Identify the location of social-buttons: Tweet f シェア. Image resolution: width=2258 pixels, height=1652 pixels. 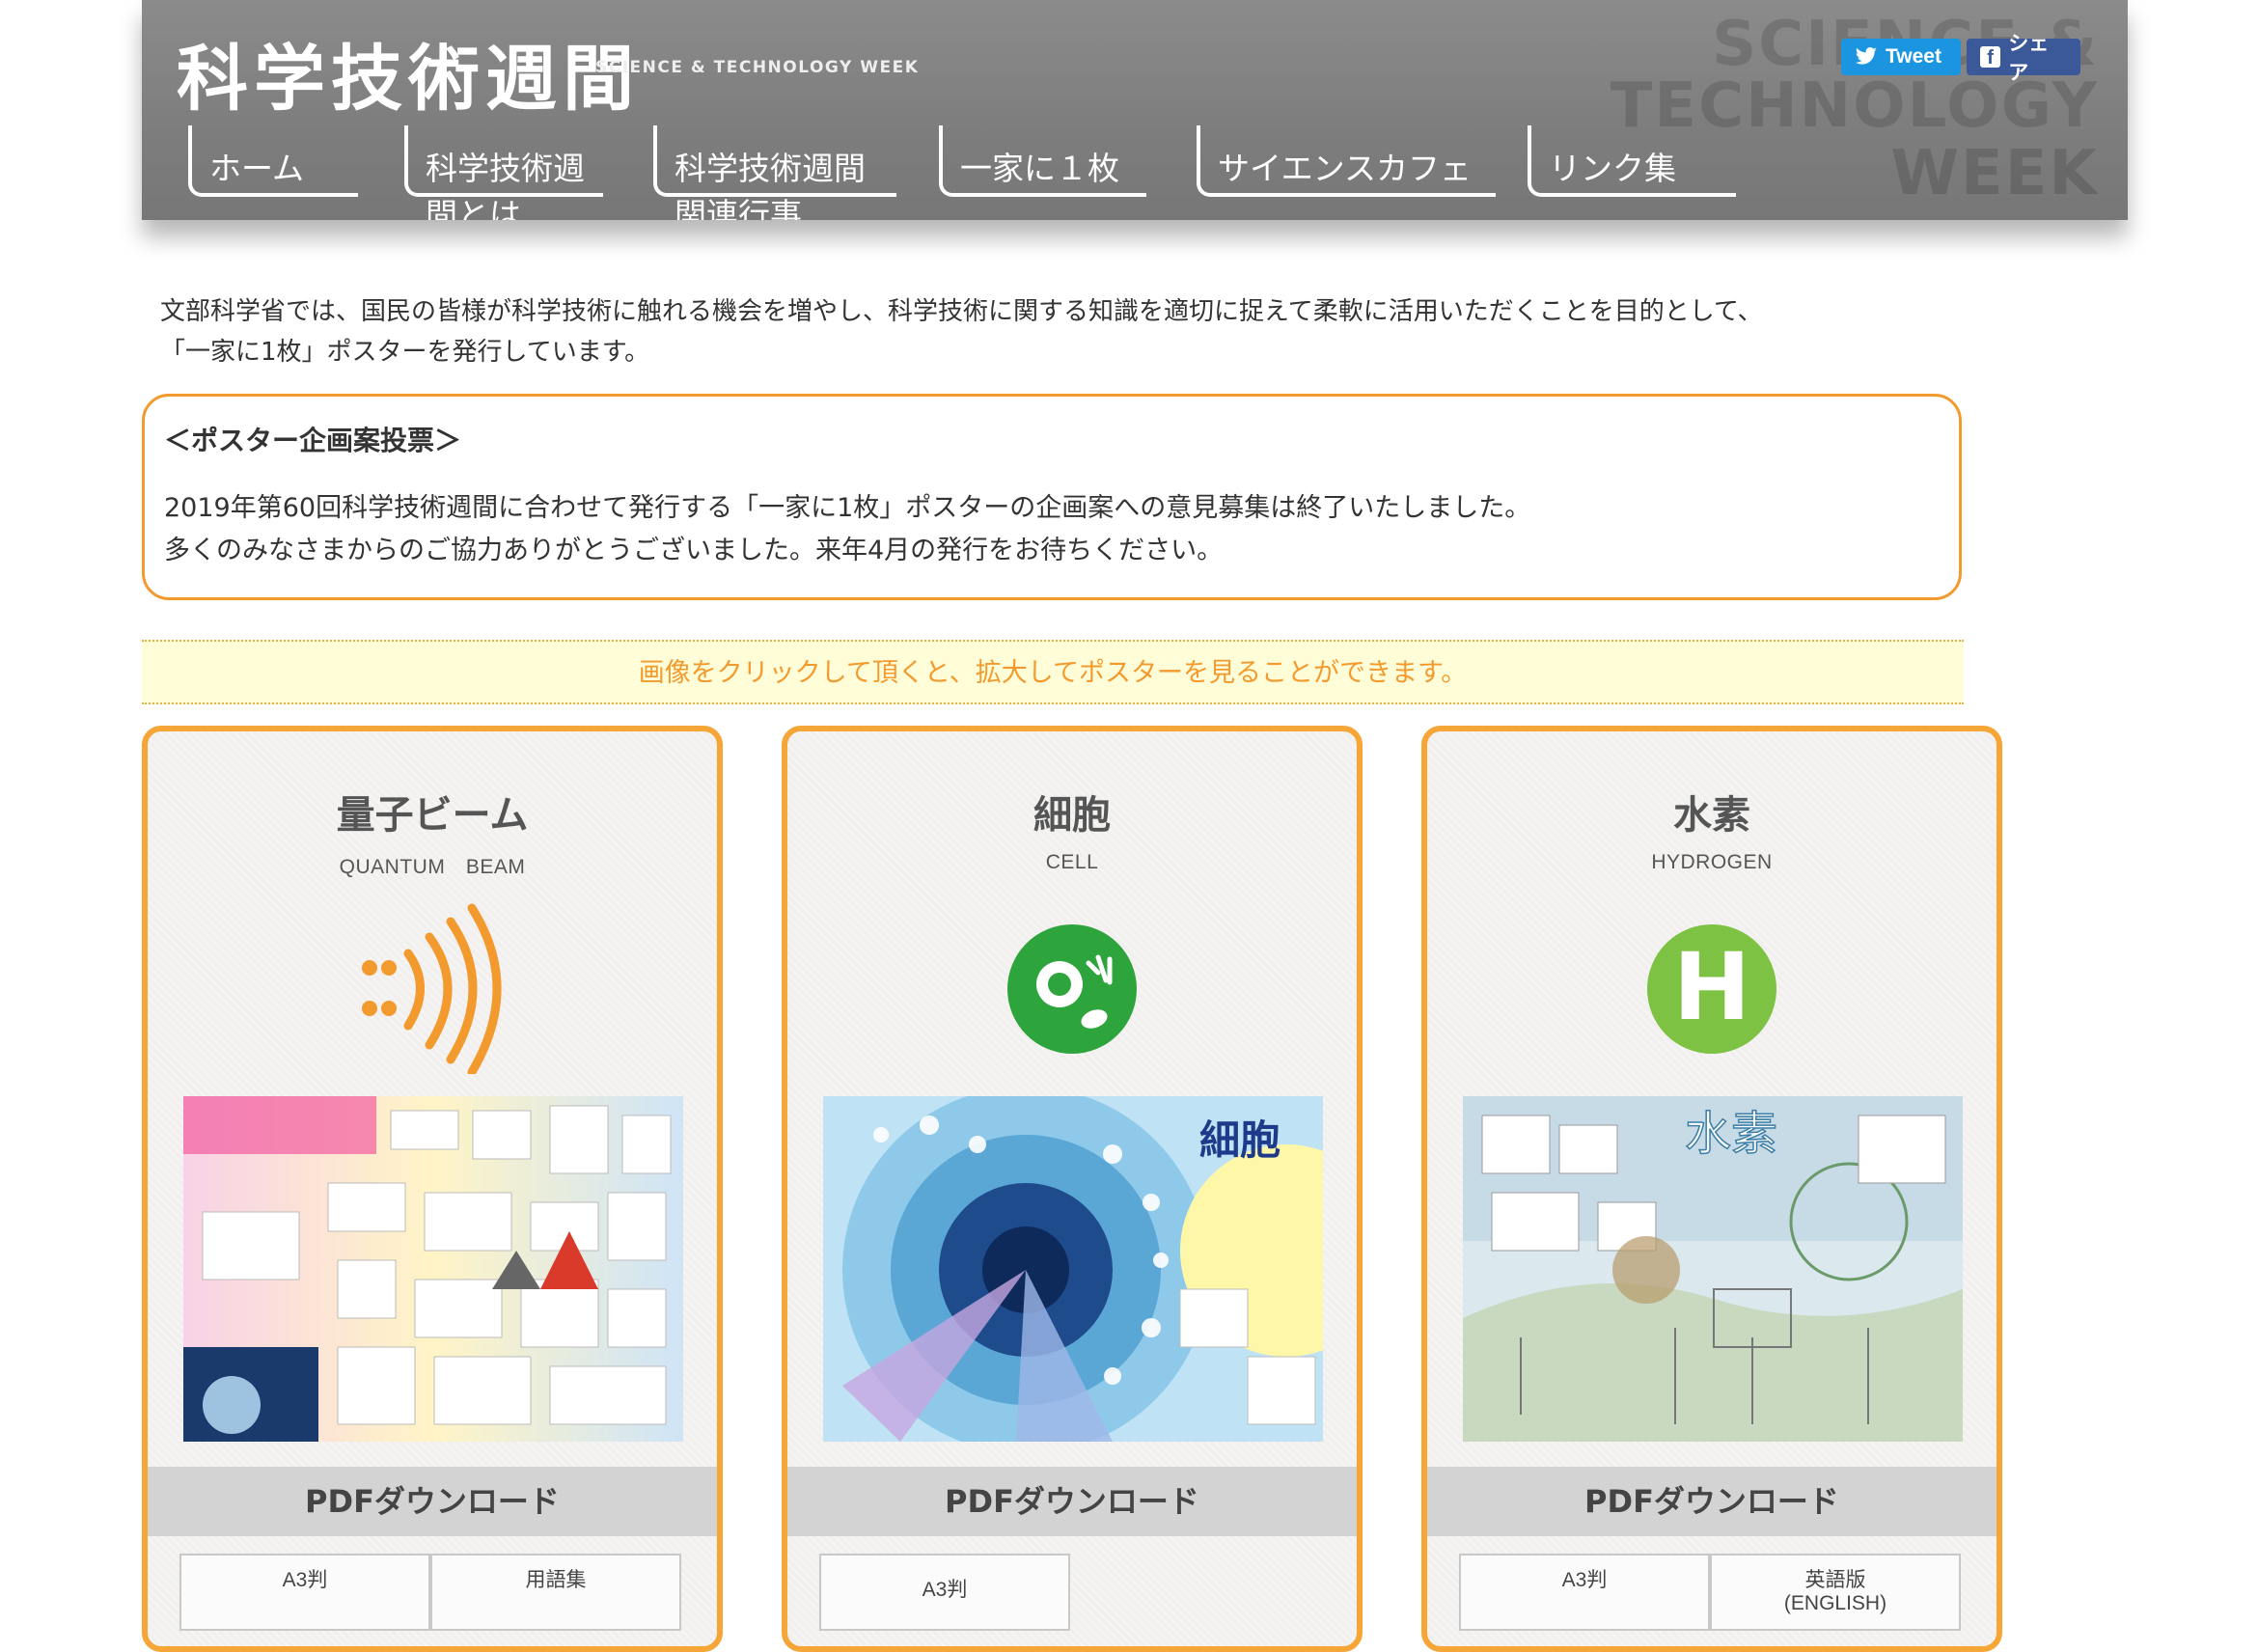
(1961, 58).